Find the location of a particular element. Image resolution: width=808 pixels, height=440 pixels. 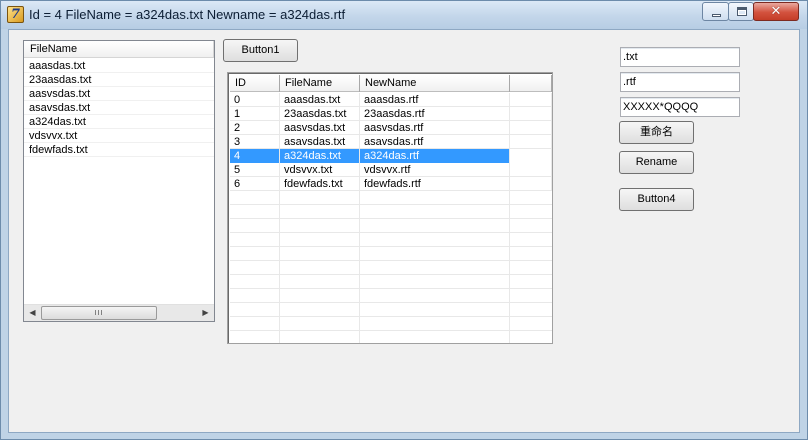

rename-button: Rename is located at coordinates (656, 162).